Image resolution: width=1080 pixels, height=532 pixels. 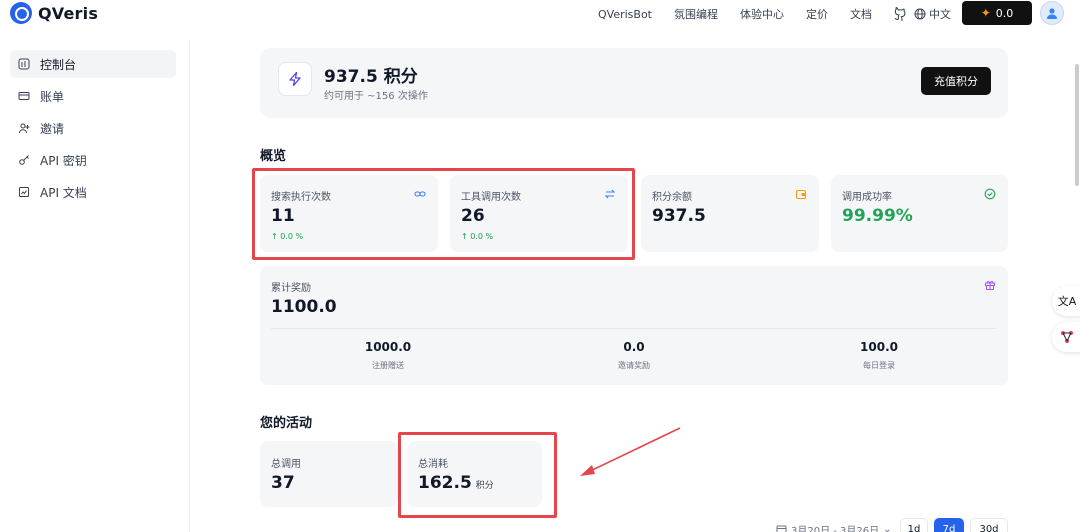 What do you see at coordinates (349, 213) in the screenshot?
I see `stat-card-searches: 搜索执行次数 11 ↑ 0.0 %` at bounding box center [349, 213].